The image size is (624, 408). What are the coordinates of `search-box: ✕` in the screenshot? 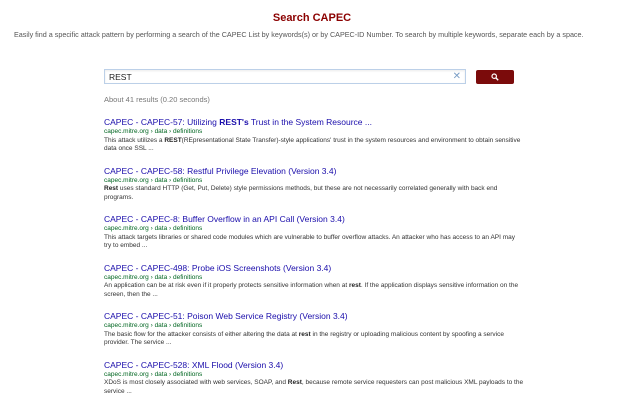 It's located at (285, 76).